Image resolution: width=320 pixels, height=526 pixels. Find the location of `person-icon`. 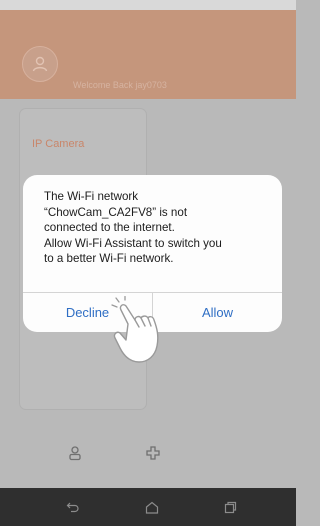

person-icon is located at coordinates (75, 453).